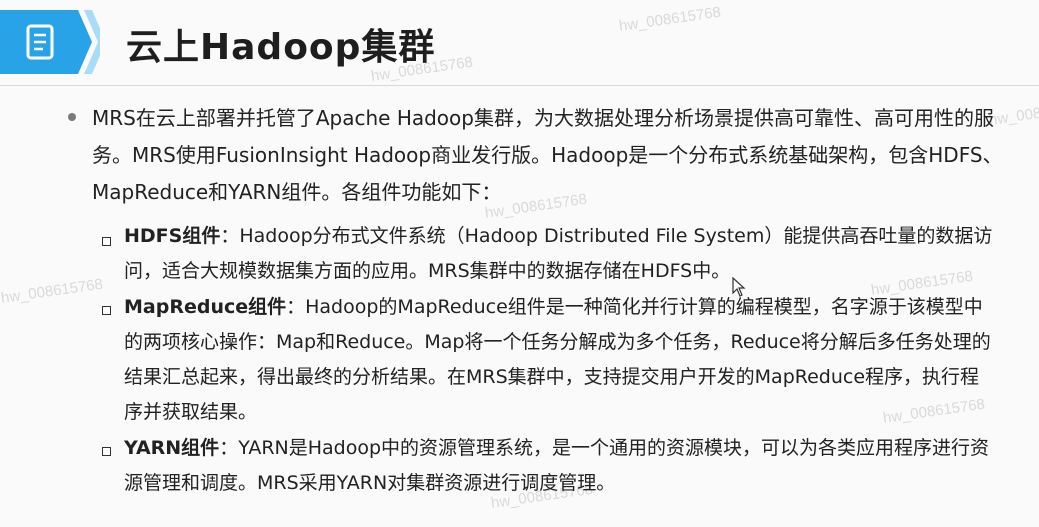 The image size is (1039, 527). What do you see at coordinates (72, 117) in the screenshot?
I see `bullet-dot` at bounding box center [72, 117].